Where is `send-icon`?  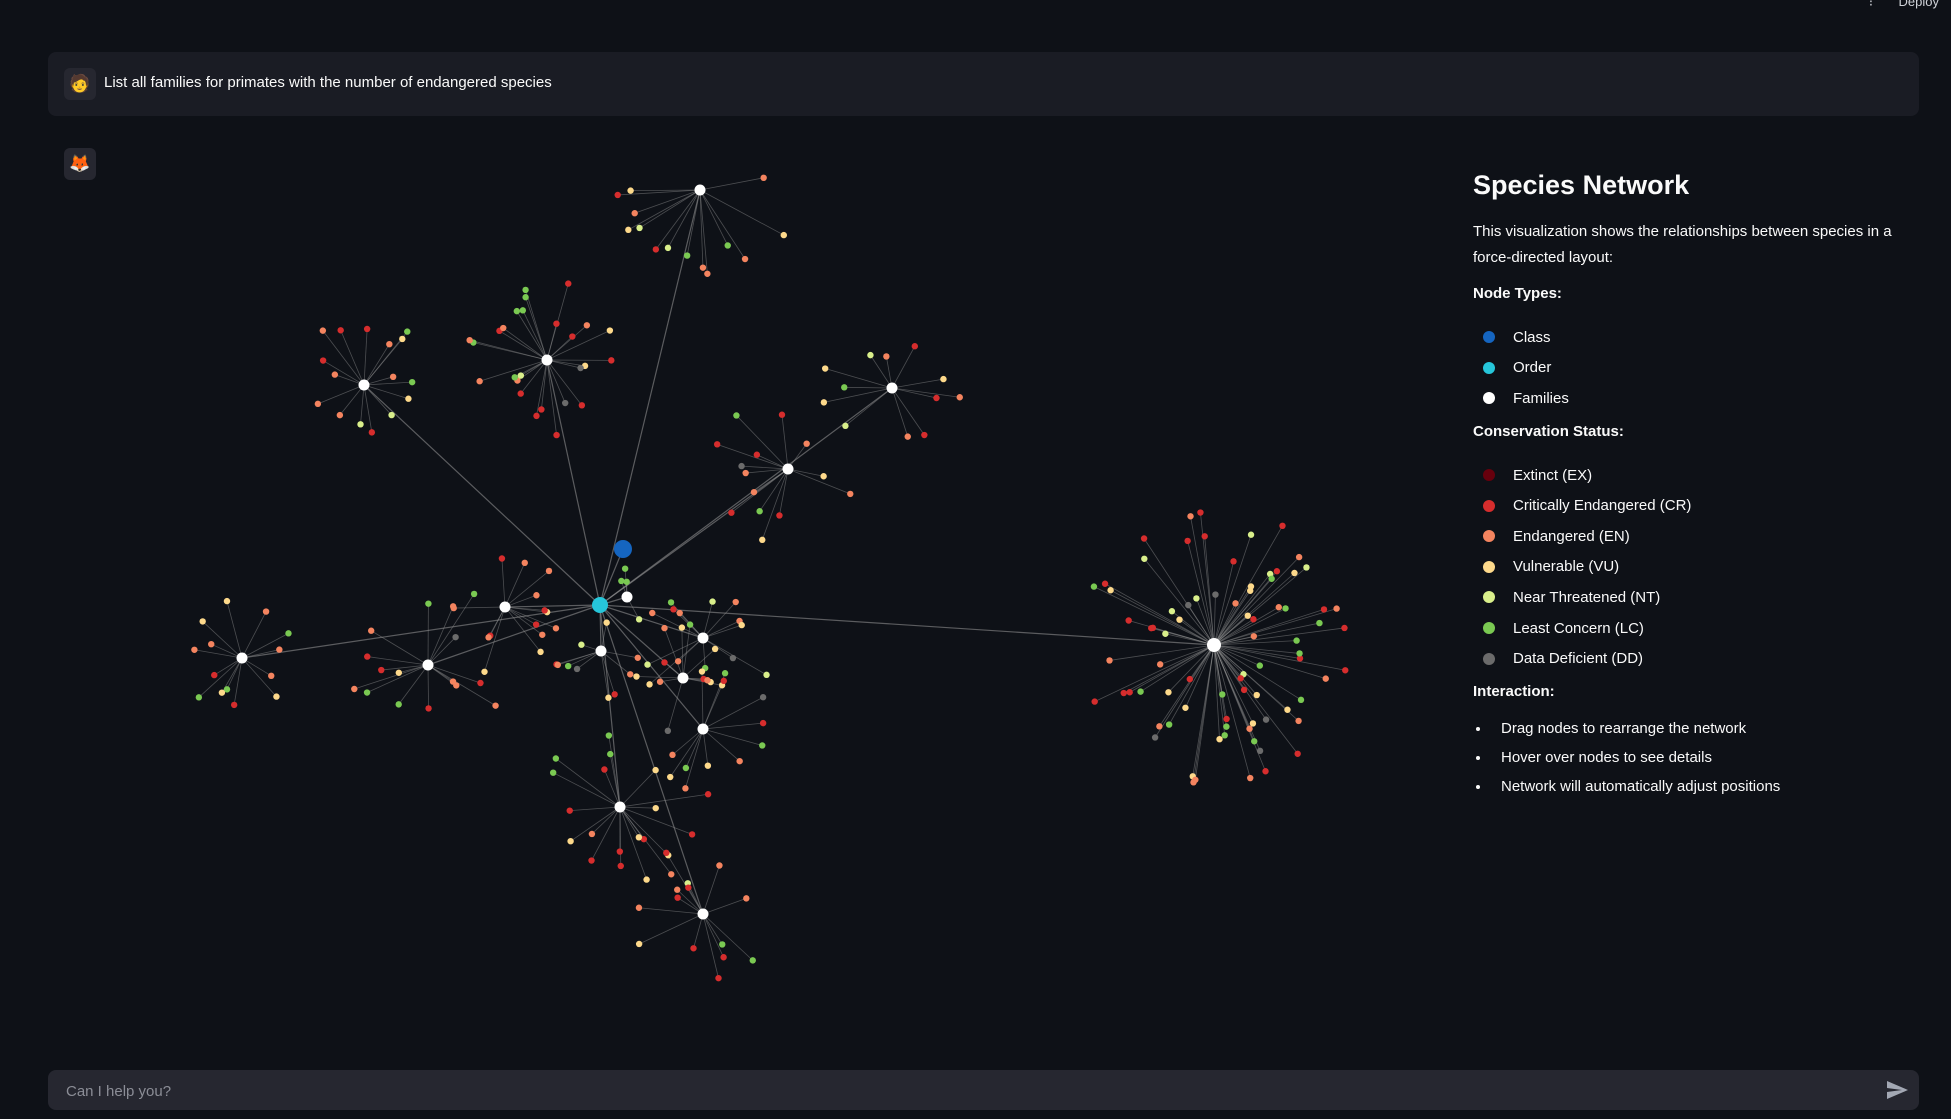 send-icon is located at coordinates (1897, 1090).